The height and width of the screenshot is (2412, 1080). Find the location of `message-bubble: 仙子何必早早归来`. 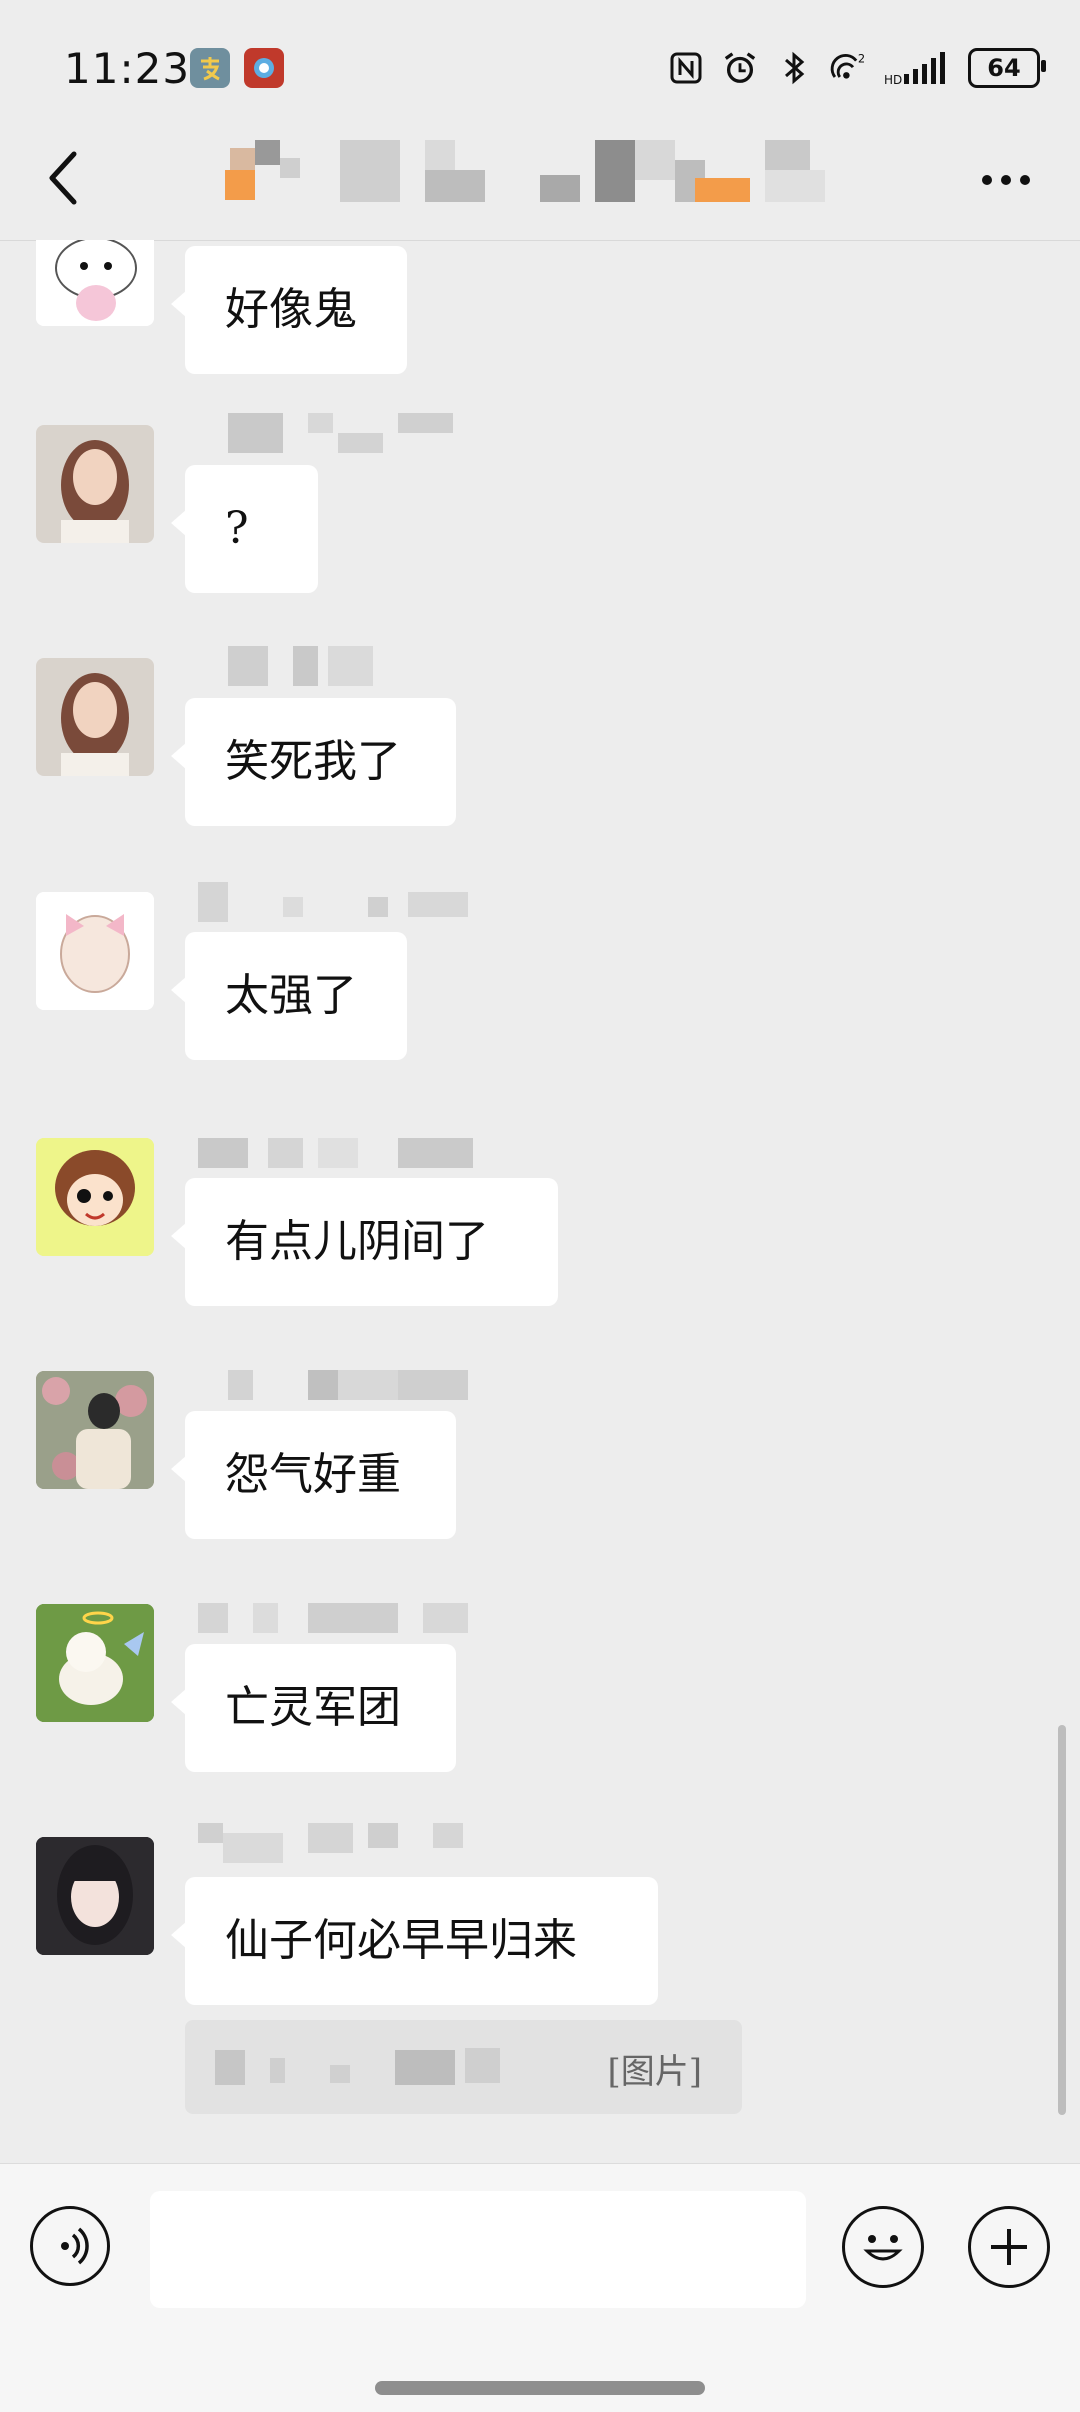

message-bubble: 仙子何必早早归来 is located at coordinates (414, 1941).